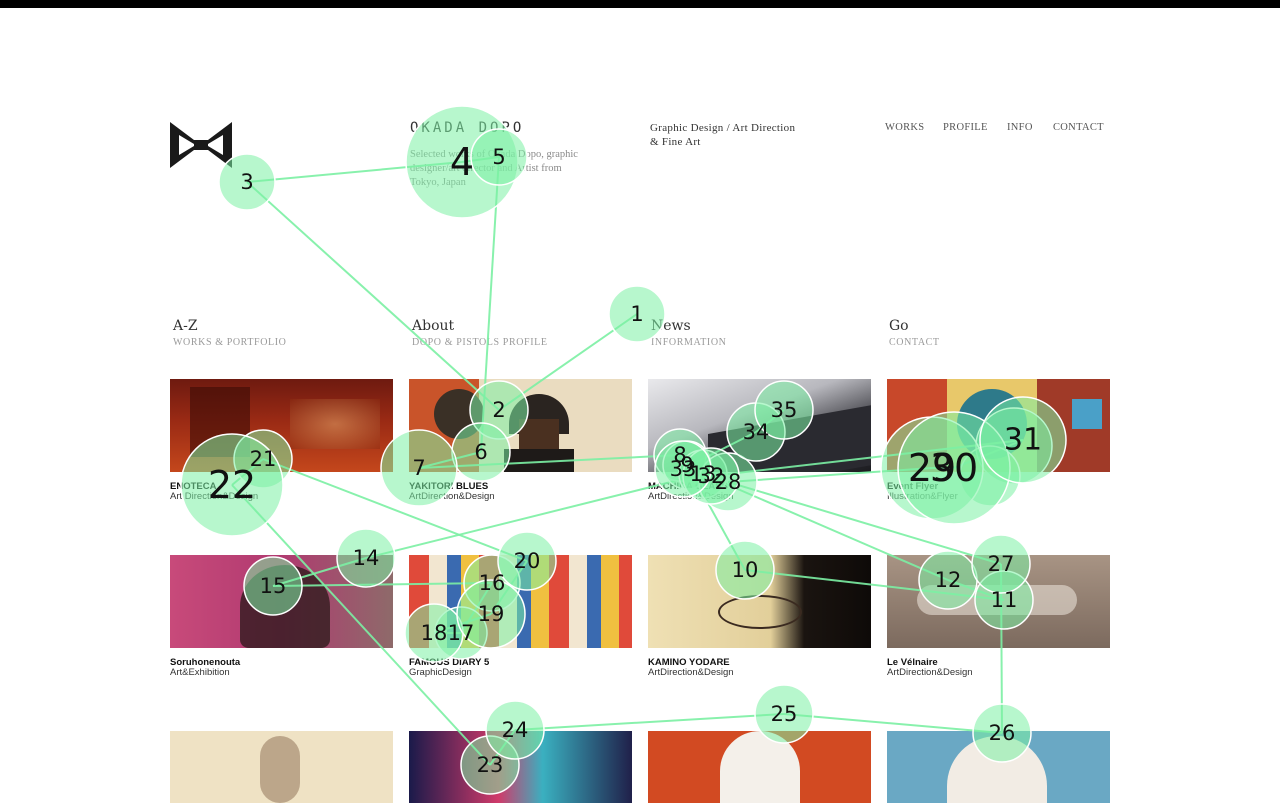 Image resolution: width=1280 pixels, height=803 pixels. What do you see at coordinates (689, 342) in the screenshot?
I see `section-subtitle-news: INFORMATION` at bounding box center [689, 342].